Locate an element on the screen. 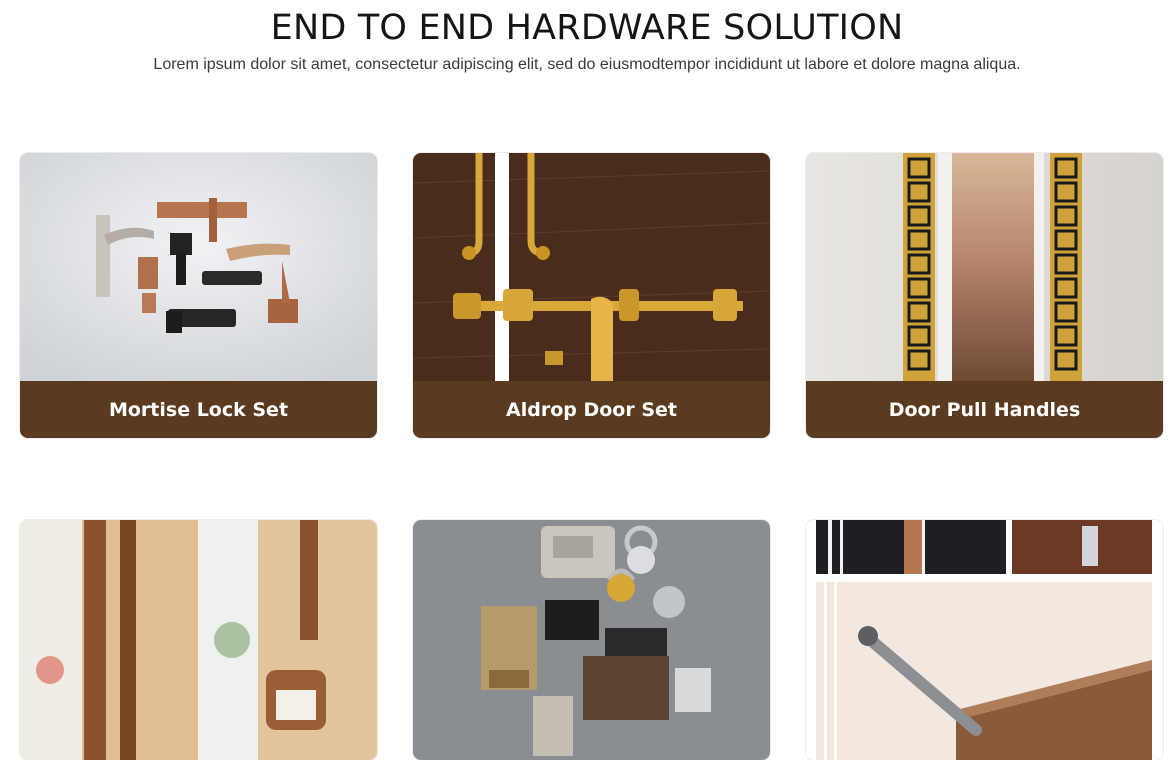  section-title: END TO END HARDWARE SOLUTION is located at coordinates (587, 28).